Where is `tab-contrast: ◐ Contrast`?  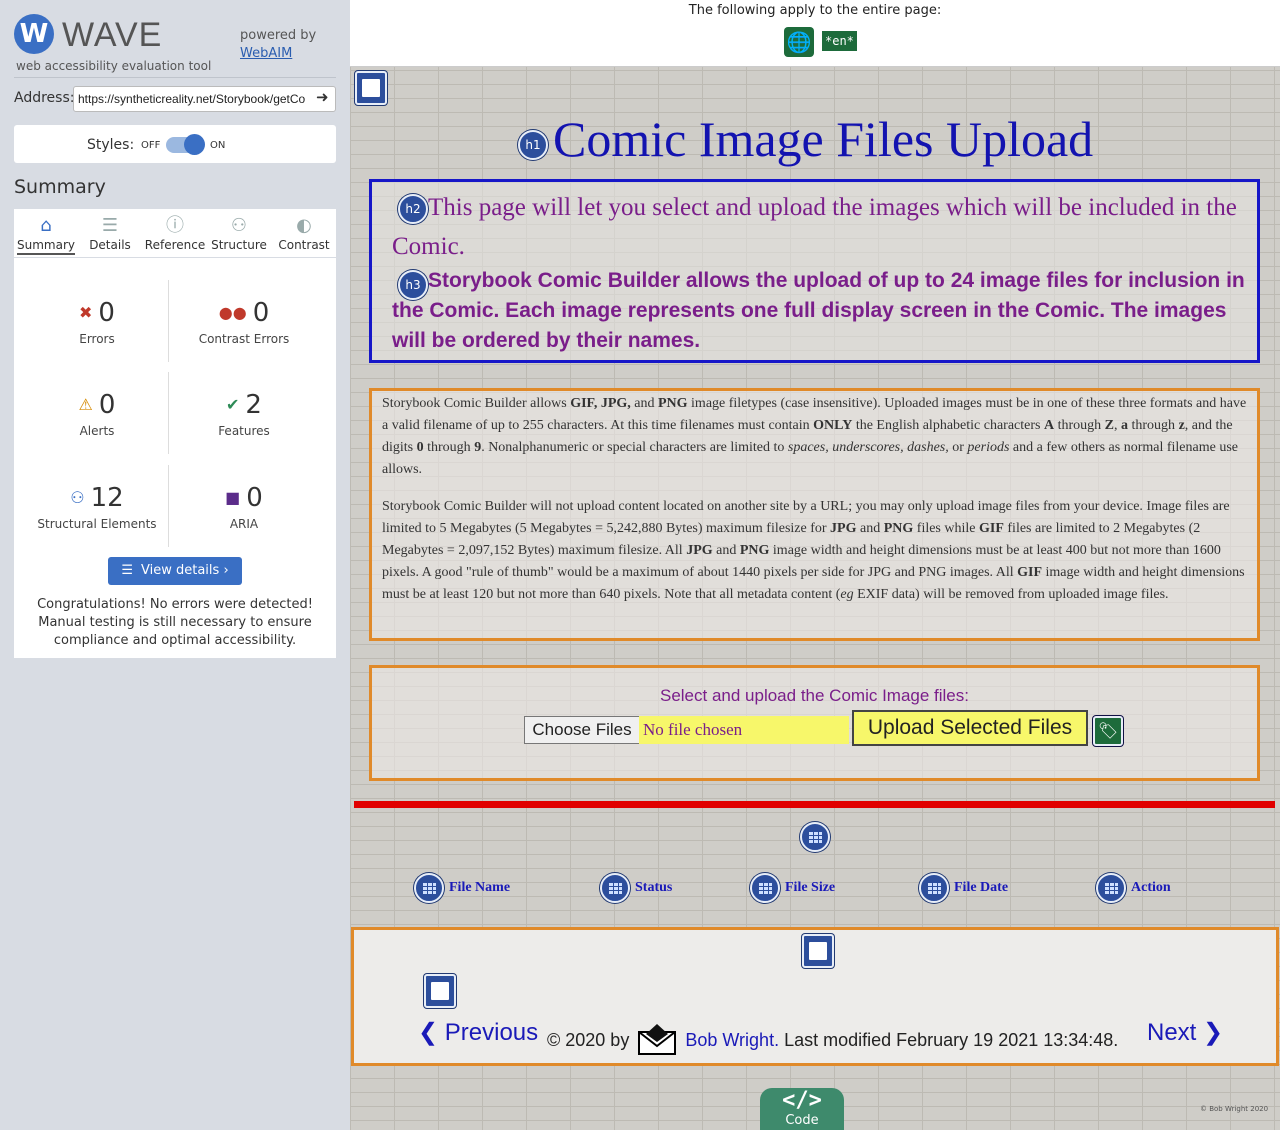 tab-contrast: ◐ Contrast is located at coordinates (304, 233).